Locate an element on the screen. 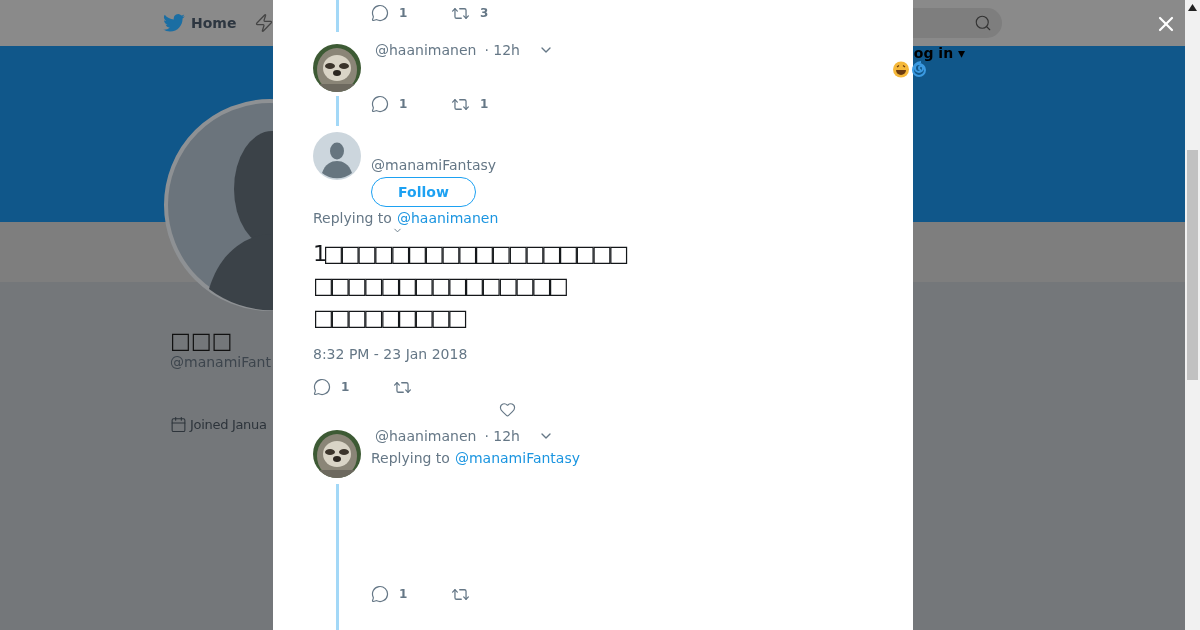  tweet-timestamp: 8:32 PM - 23 Jan 2018 is located at coordinates (390, 354).